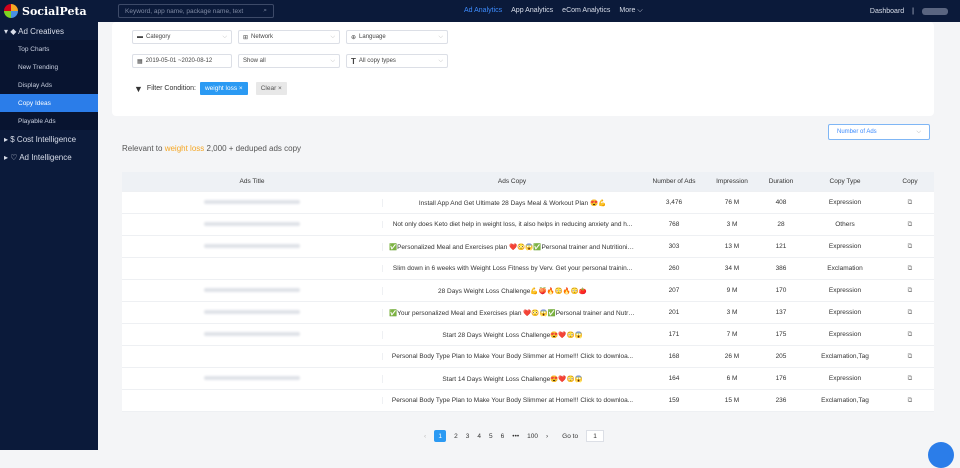 The width and height of the screenshot is (960, 468). What do you see at coordinates (483, 11) in the screenshot?
I see `nav-ad-analytics: Ad Analytics` at bounding box center [483, 11].